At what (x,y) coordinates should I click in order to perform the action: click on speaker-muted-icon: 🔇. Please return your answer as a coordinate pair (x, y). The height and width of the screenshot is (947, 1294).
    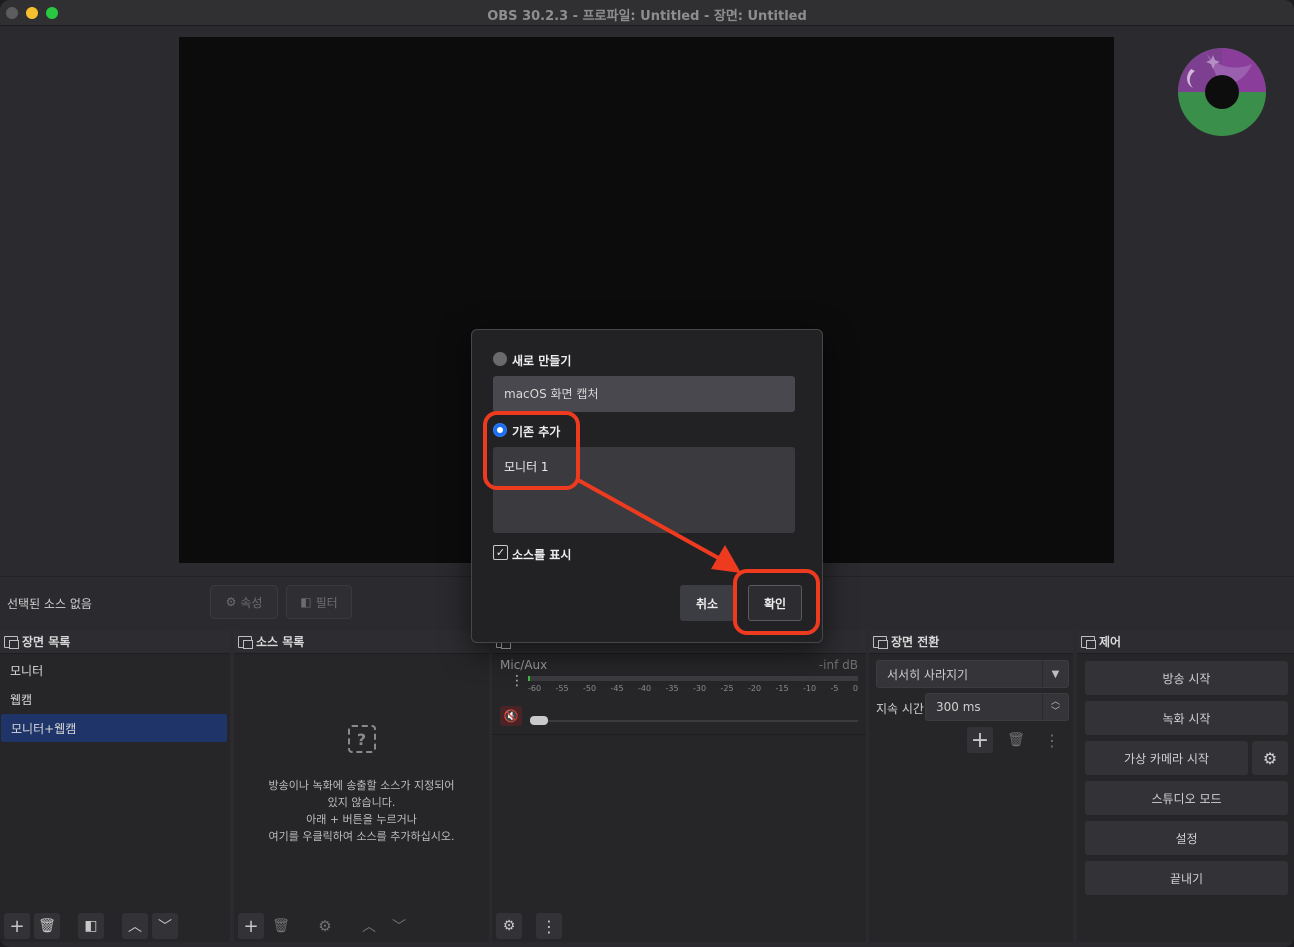
    Looking at the image, I should click on (511, 716).